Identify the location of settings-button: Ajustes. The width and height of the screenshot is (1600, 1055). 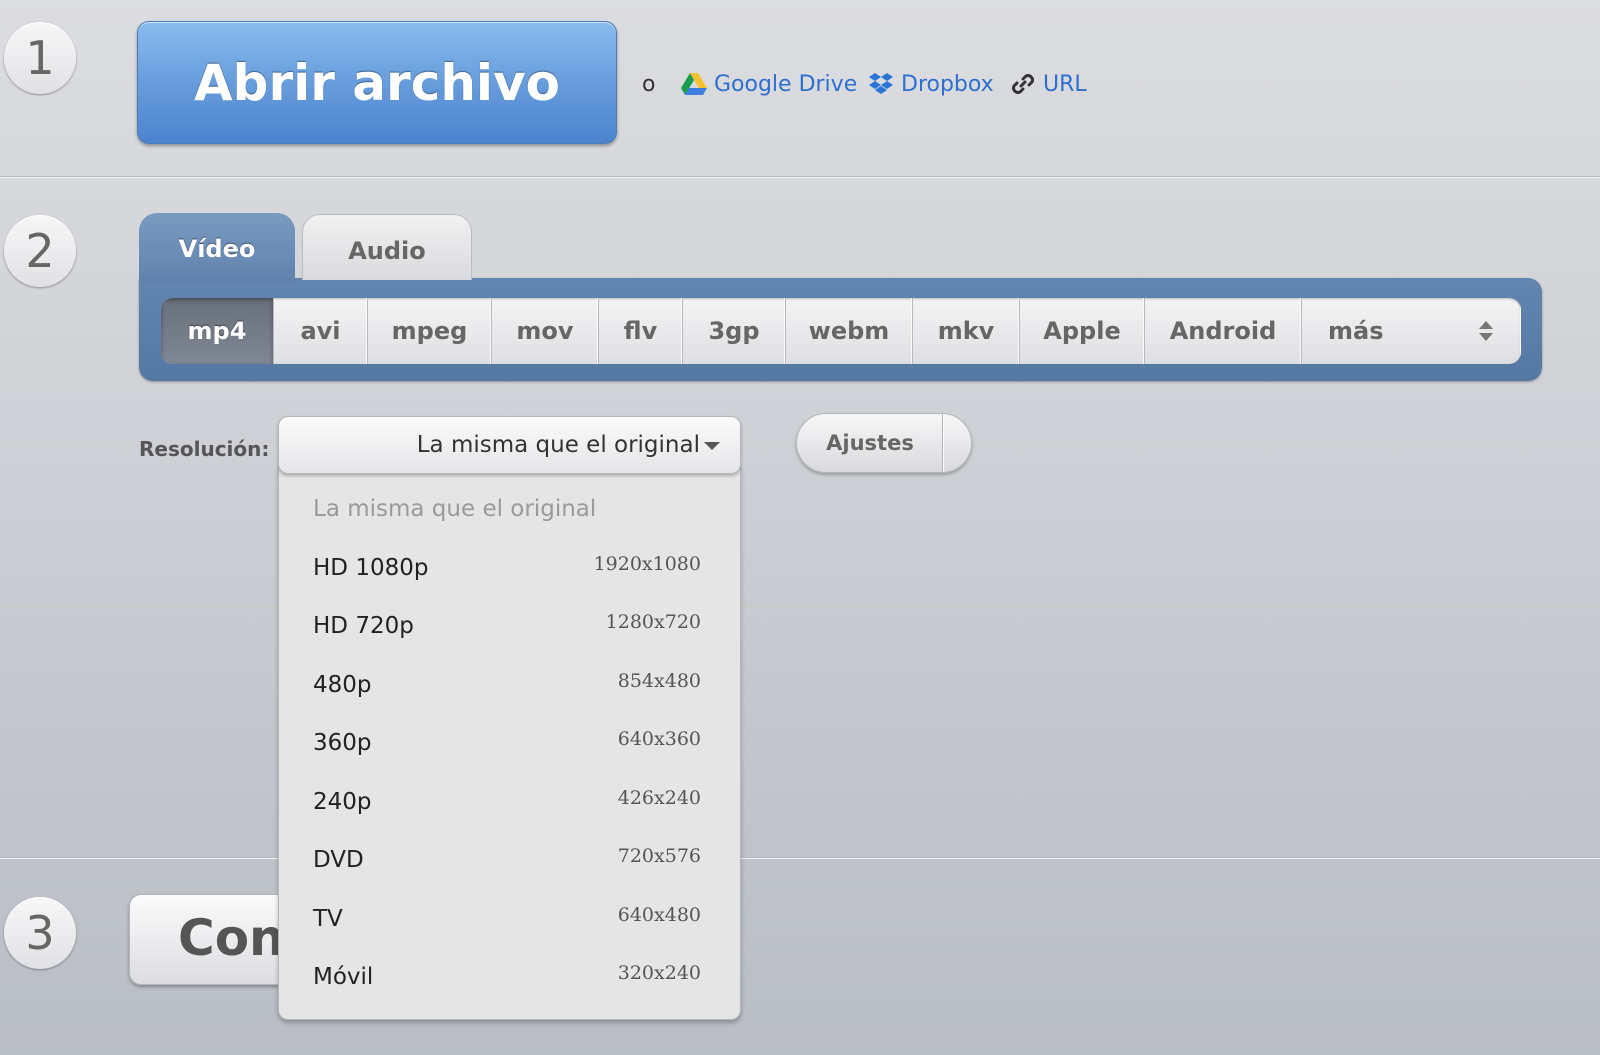
(884, 443).